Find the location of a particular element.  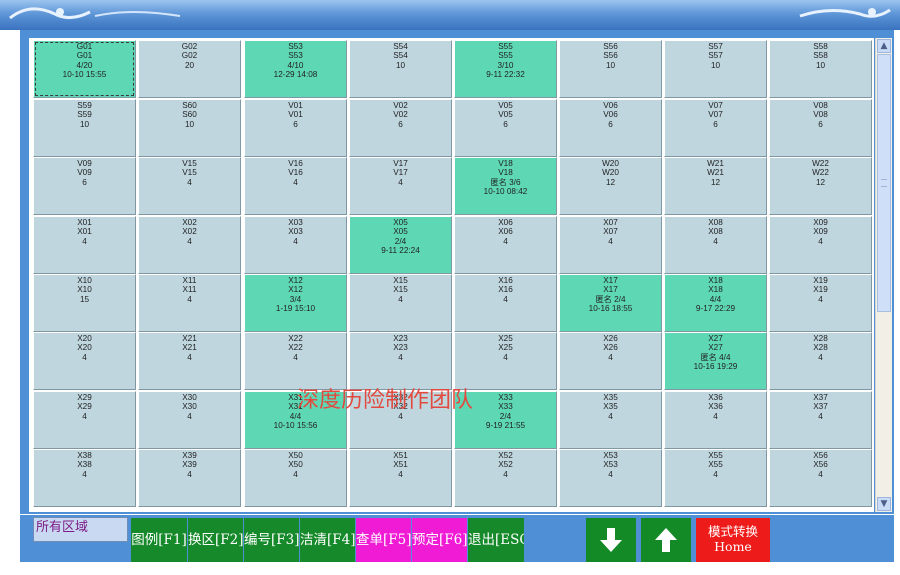

room-code: X23 is located at coordinates (400, 338).